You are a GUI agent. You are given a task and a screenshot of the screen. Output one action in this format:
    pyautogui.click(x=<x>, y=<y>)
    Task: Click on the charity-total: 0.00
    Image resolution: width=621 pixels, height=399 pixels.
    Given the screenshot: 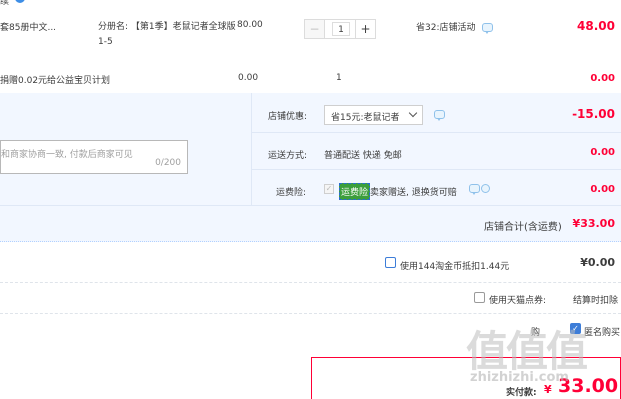 What is the action you would take?
    pyautogui.click(x=602, y=78)
    